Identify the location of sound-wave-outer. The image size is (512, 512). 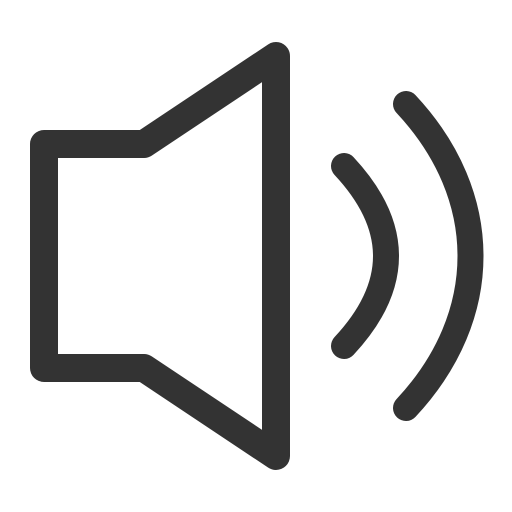
(438, 256).